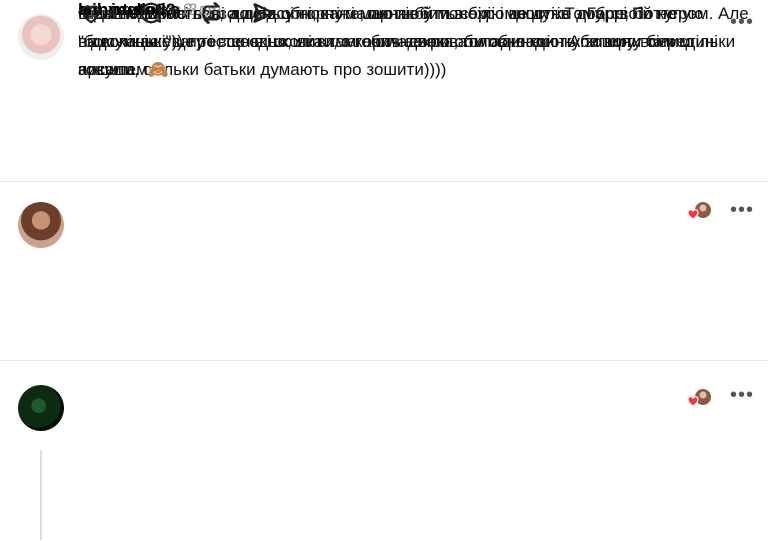 The height and width of the screenshot is (541, 768). I want to click on repost-button, so click(212, 13).